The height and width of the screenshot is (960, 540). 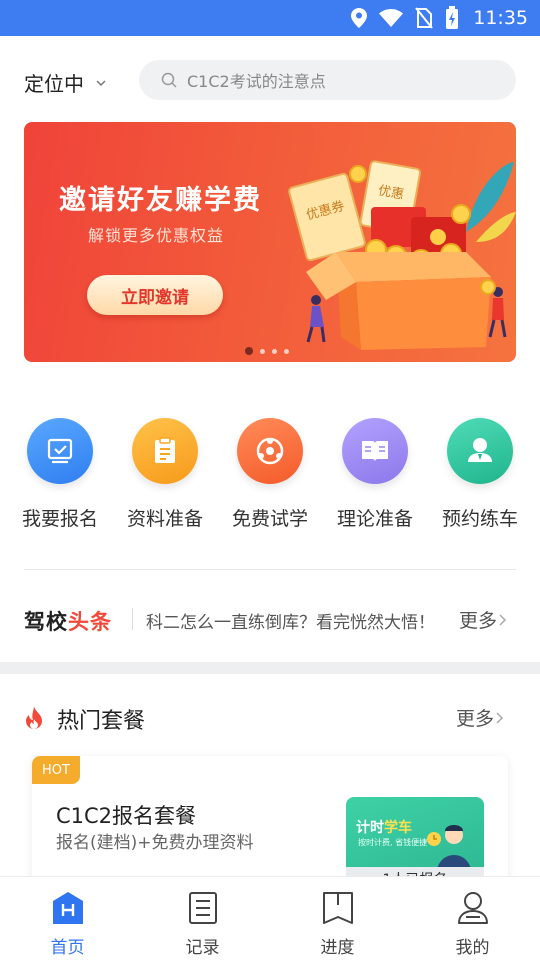 I want to click on news-headline: 科二怎么一直练倒库？看完恍然大悟！, so click(x=290, y=620).